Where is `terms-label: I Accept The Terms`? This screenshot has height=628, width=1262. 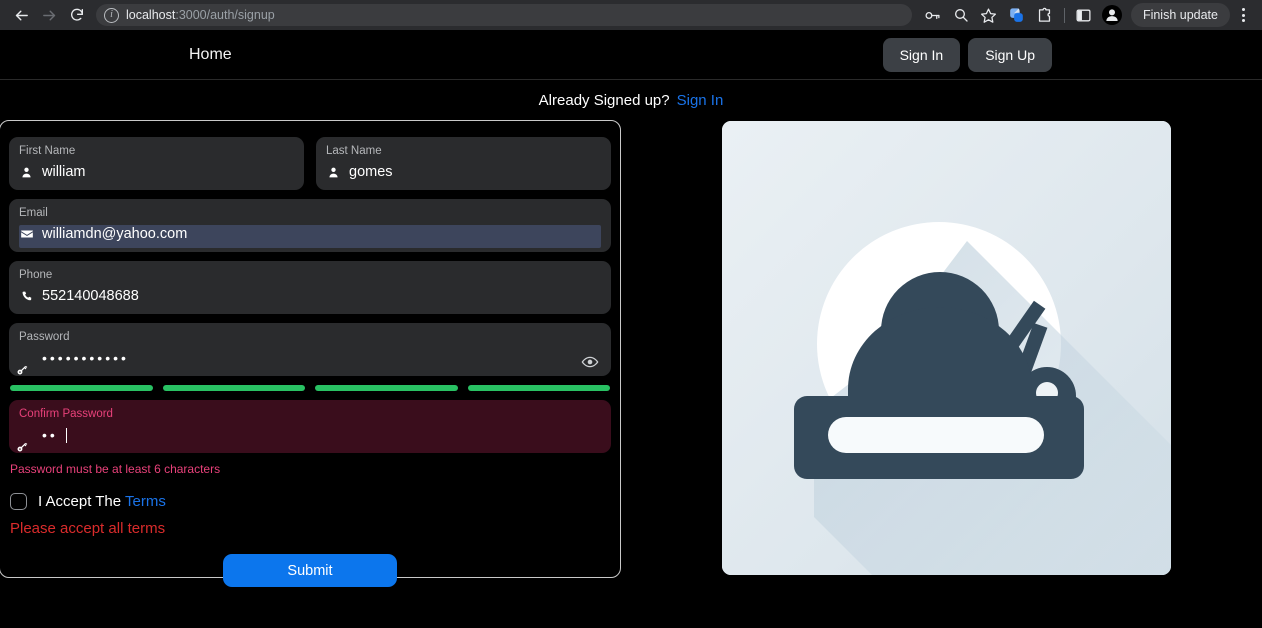 terms-label: I Accept The Terms is located at coordinates (102, 501).